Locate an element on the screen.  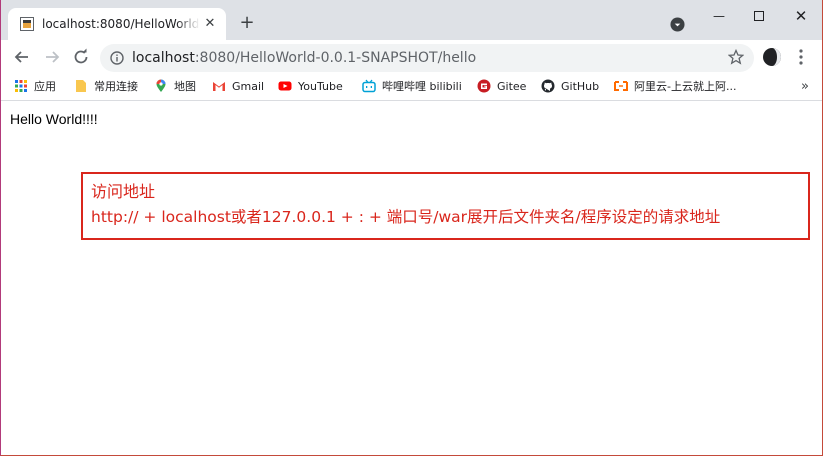
maximize-icon is located at coordinates (759, 16).